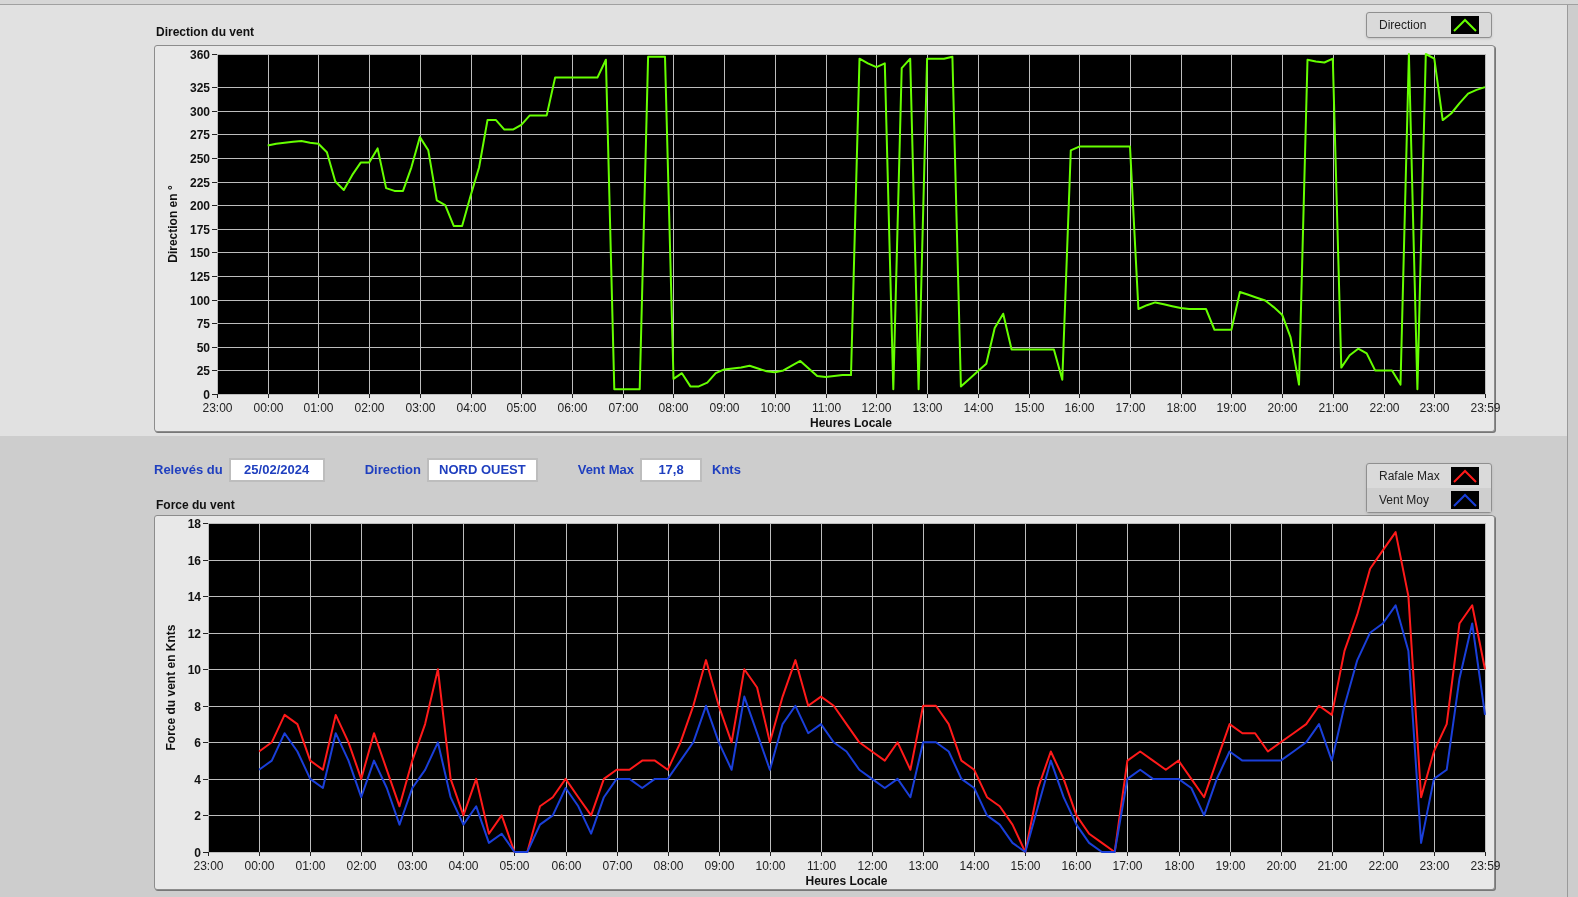  What do you see at coordinates (1405, 500) in the screenshot?
I see `legend-label: Vent Moy` at bounding box center [1405, 500].